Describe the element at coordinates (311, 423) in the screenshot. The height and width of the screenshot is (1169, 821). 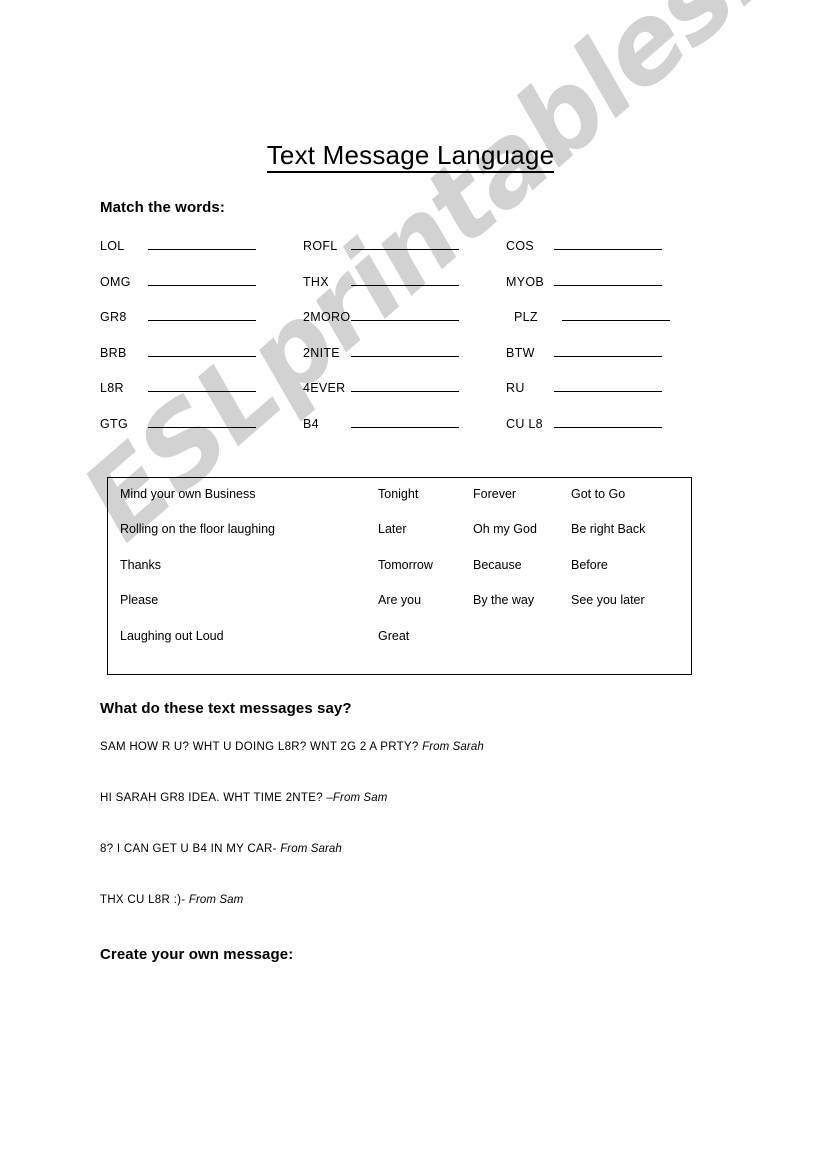
I see `abbreviation-label: B4` at that location.